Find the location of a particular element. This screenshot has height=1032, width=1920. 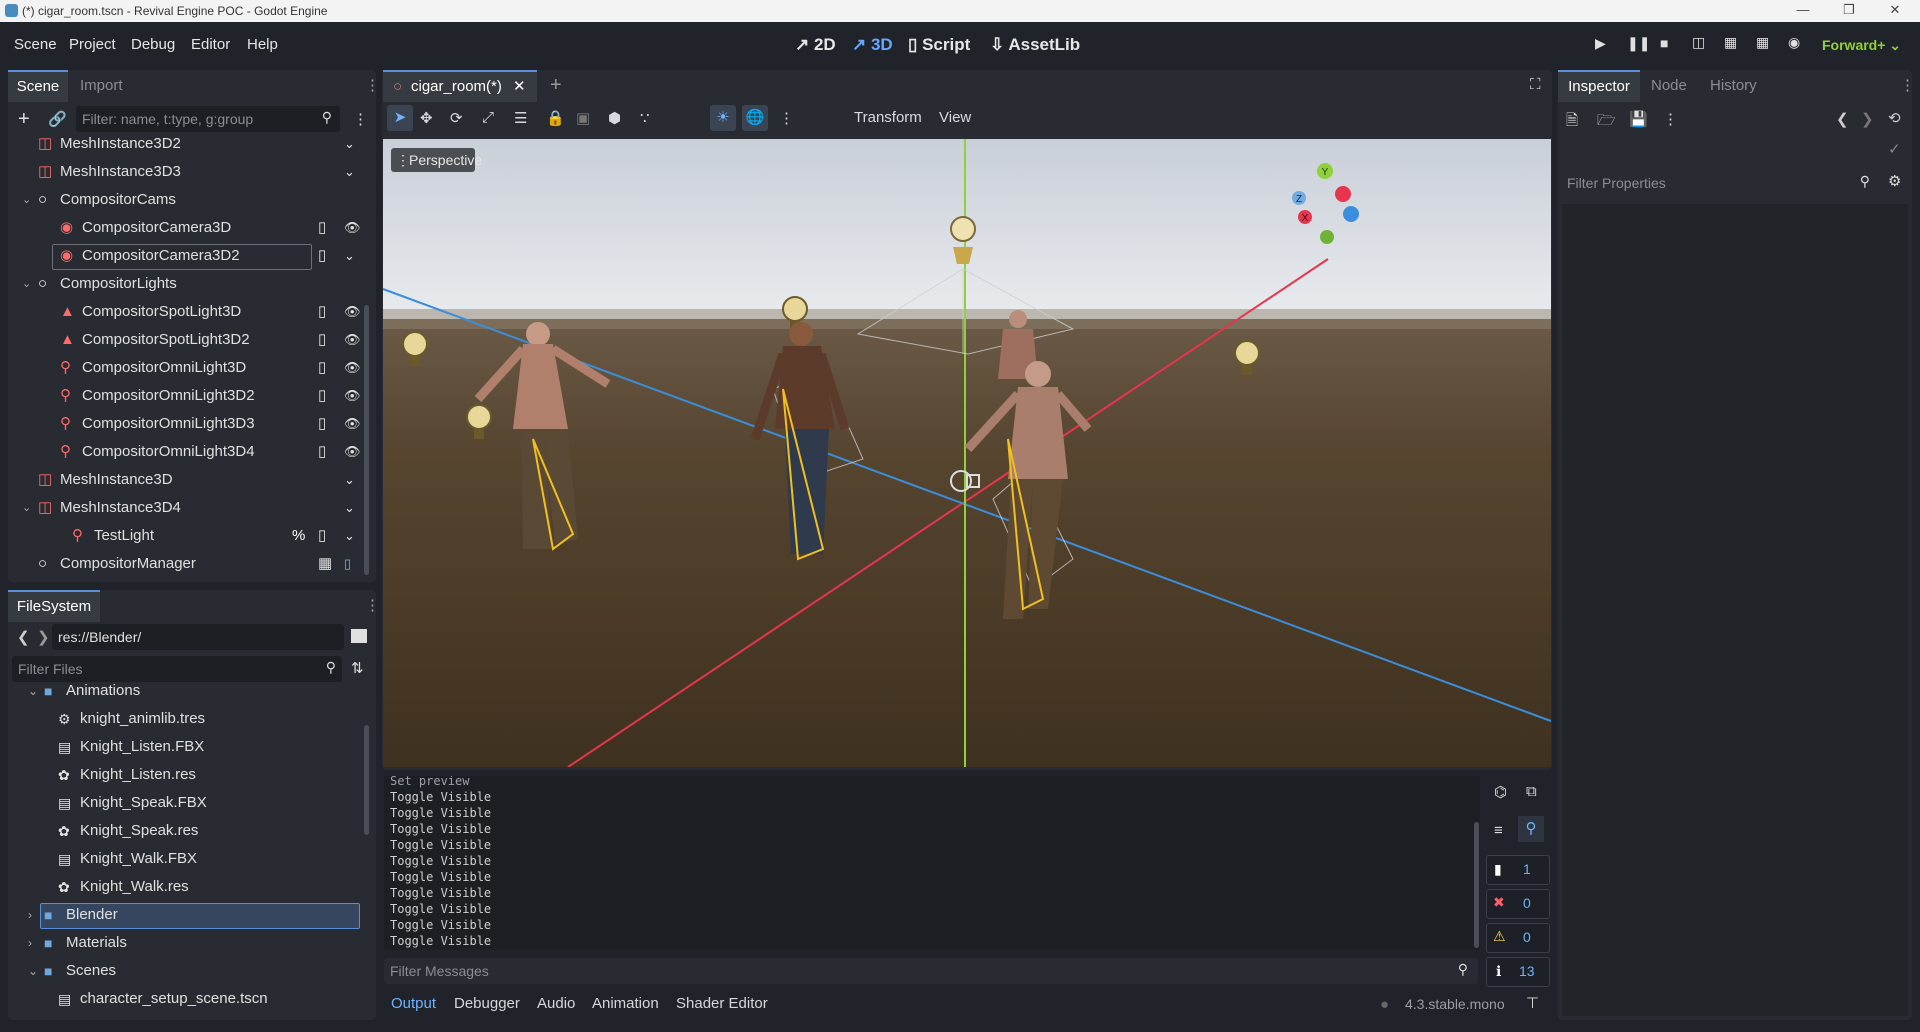

bottom-tab-audio: Audio is located at coordinates (556, 1003).